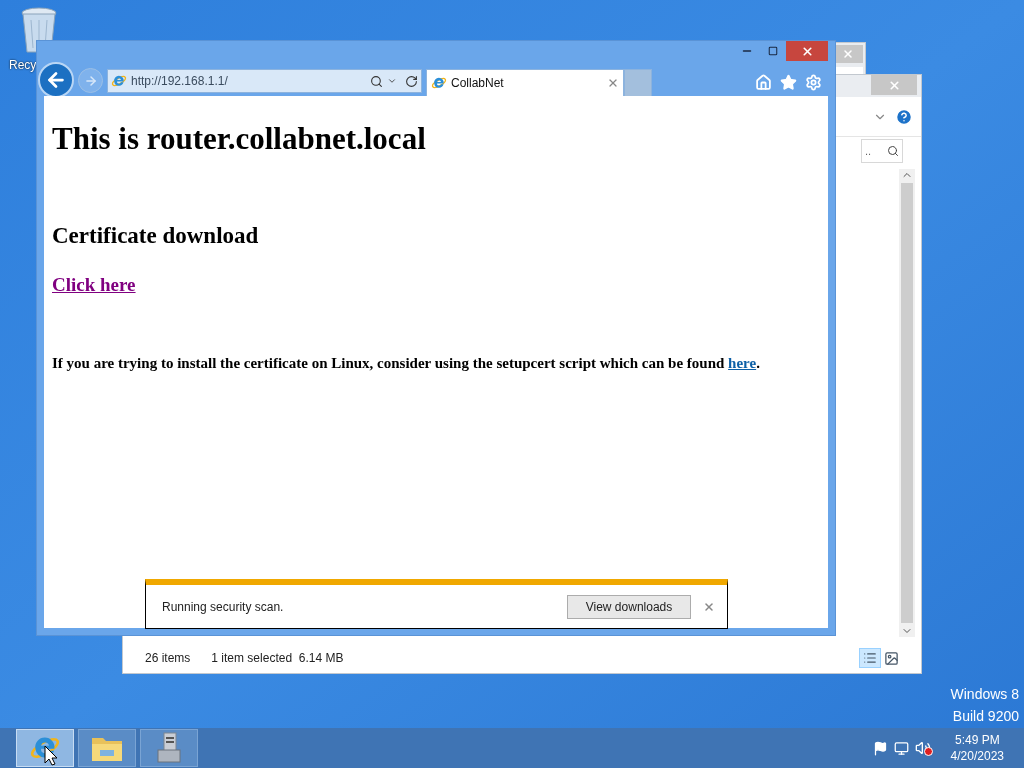  I want to click on back-button, so click(56, 80).